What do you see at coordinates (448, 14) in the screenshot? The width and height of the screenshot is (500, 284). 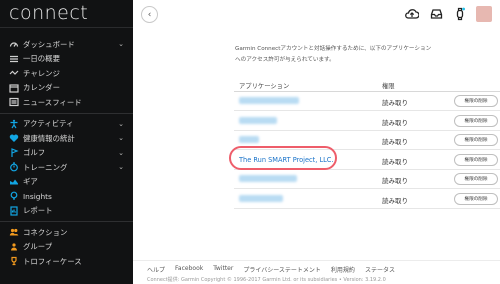 I see `top-icons` at bounding box center [448, 14].